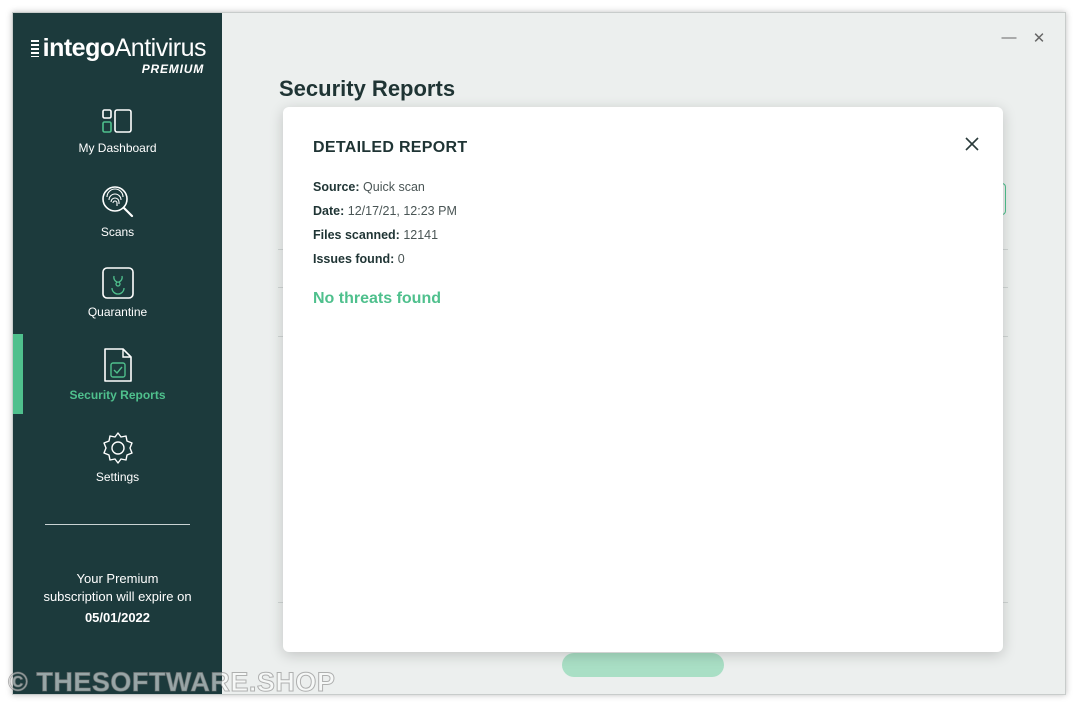 This screenshot has height=706, width=1078. What do you see at coordinates (117, 312) in the screenshot?
I see `sidebar-item-label: Quarantine` at bounding box center [117, 312].